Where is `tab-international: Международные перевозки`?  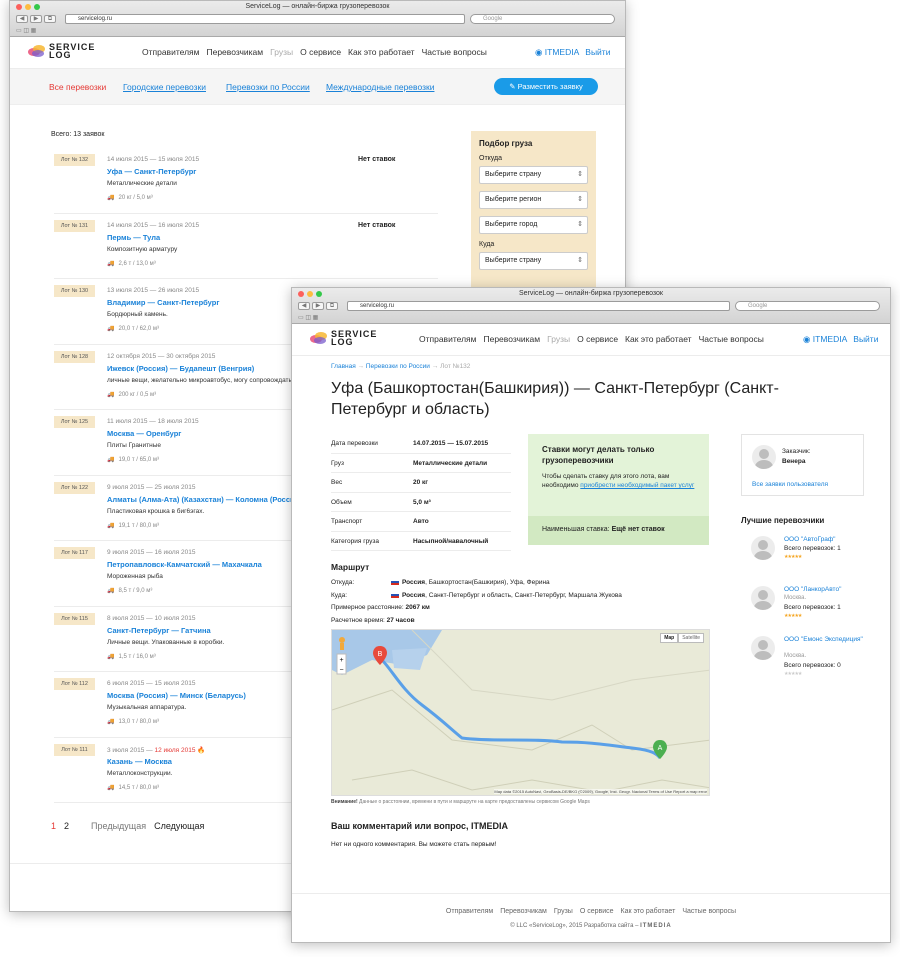
tab-international: Международные перевозки is located at coordinates (380, 87).